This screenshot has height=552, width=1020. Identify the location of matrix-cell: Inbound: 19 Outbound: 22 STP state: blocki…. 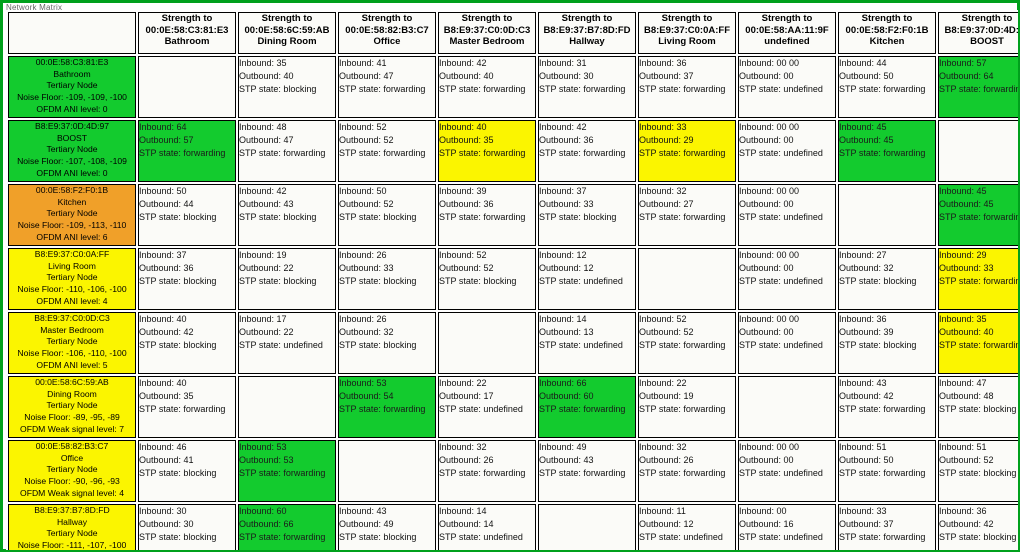
(287, 279).